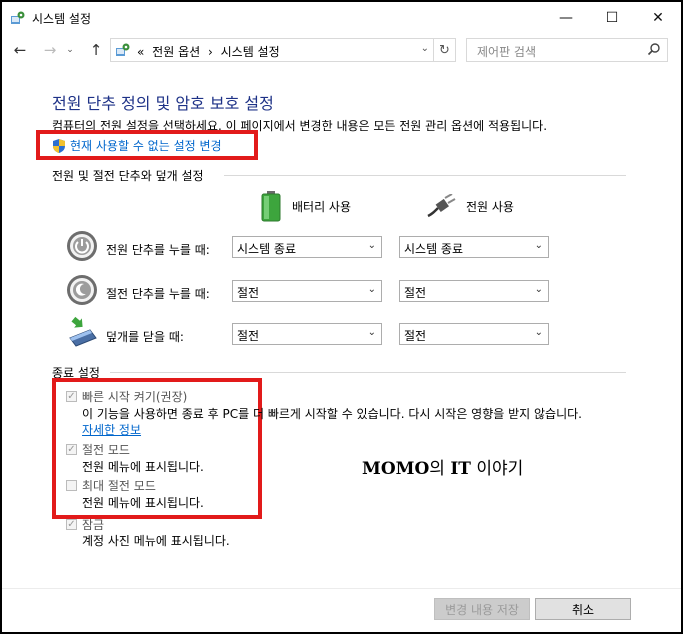  What do you see at coordinates (567, 50) in the screenshot?
I see `search-box: 제어판 검색` at bounding box center [567, 50].